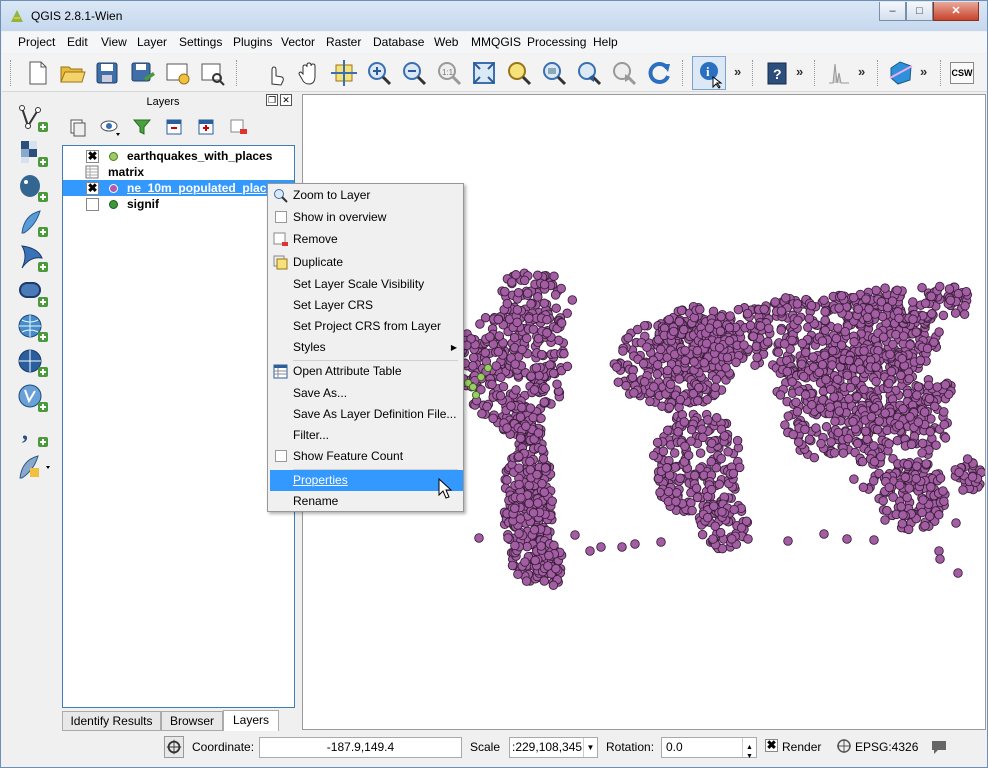 The height and width of the screenshot is (768, 988). I want to click on composer-manager-icon, so click(212, 73).